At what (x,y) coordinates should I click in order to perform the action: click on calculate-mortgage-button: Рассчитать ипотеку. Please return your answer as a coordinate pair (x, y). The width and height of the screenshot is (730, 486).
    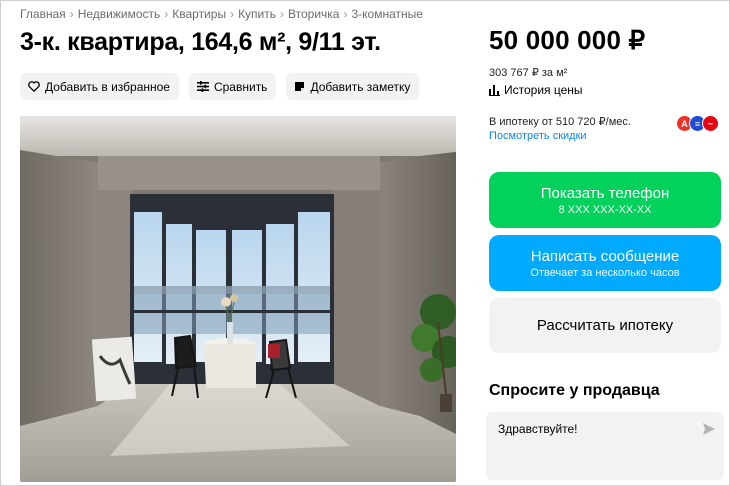
    Looking at the image, I should click on (605, 325).